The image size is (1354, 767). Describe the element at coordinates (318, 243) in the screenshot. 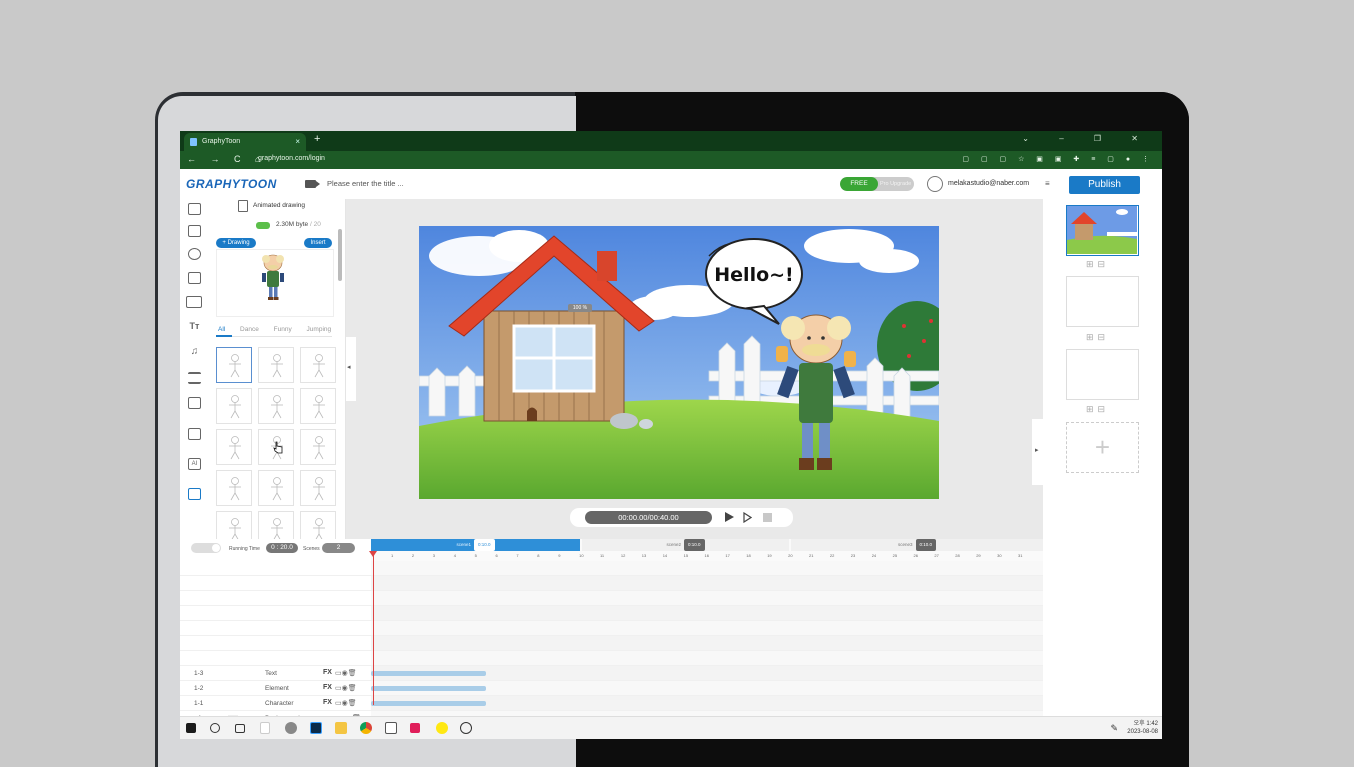

I see `insert-button: Insert` at that location.